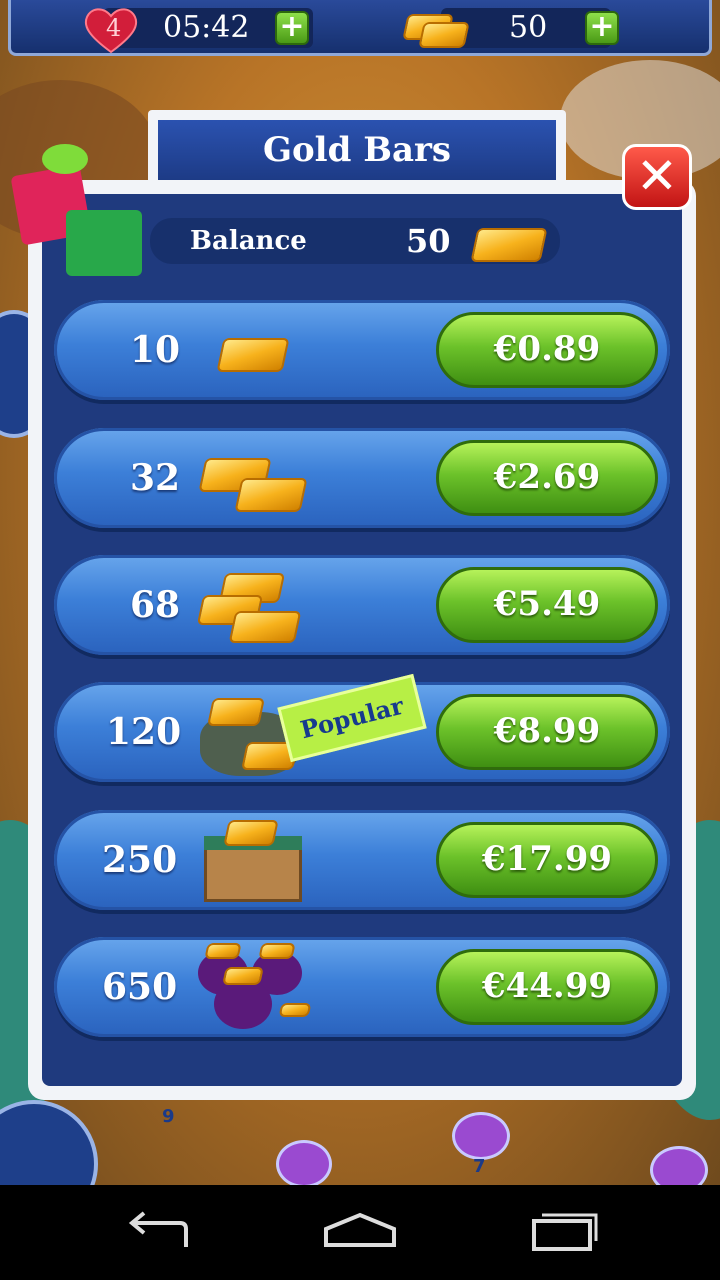 The image size is (720, 1280). I want to click on buy-button: €0.89, so click(547, 350).